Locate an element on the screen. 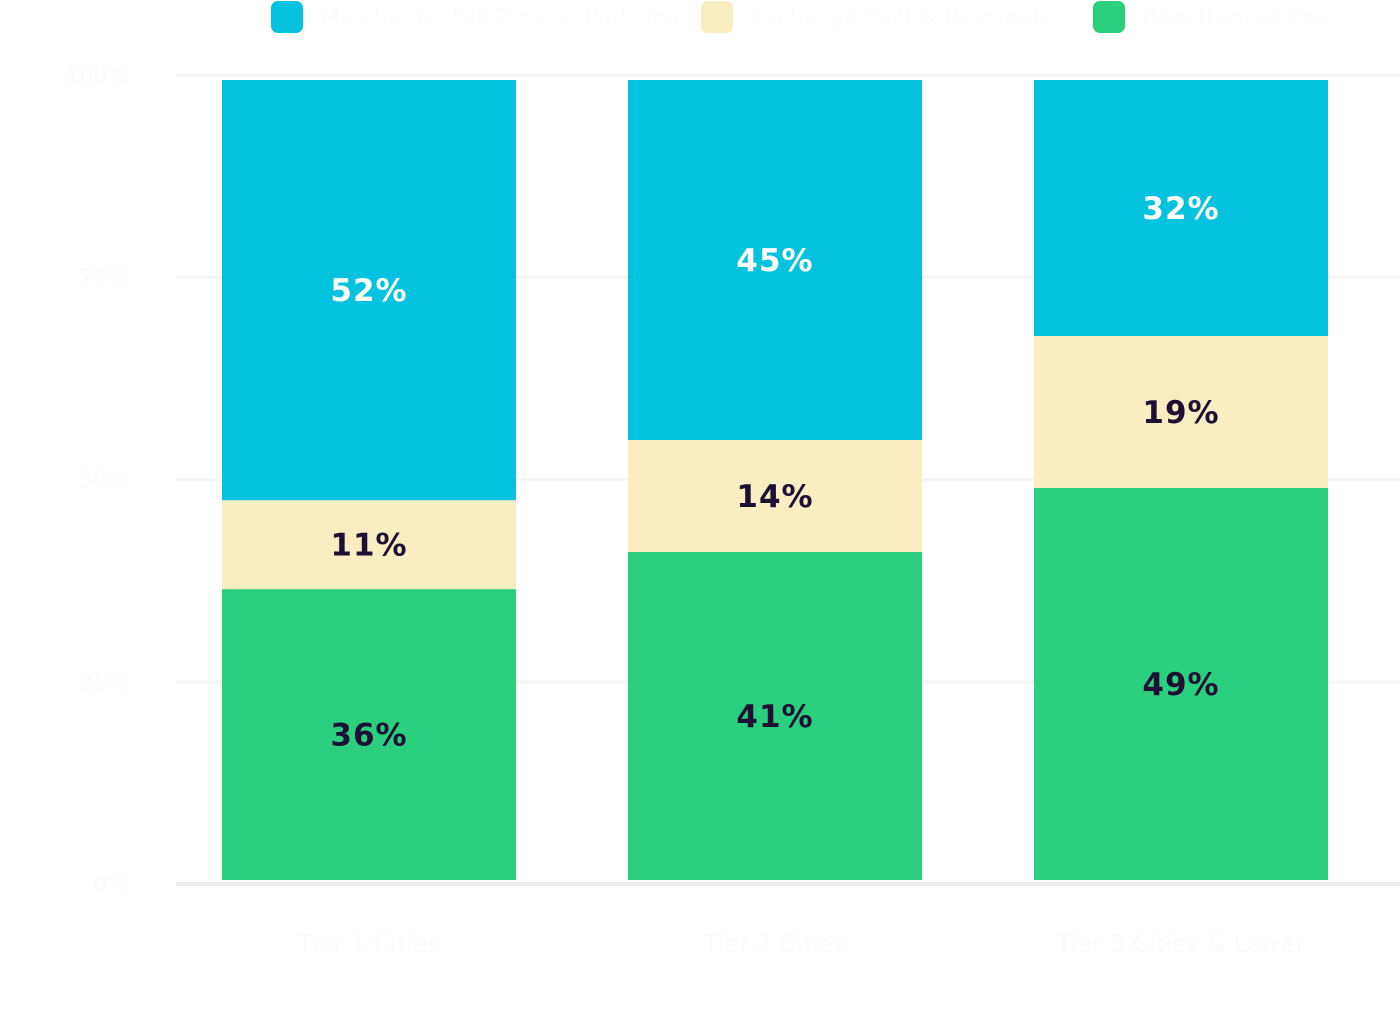 This screenshot has width=1400, height=1030. data-label: 32% is located at coordinates (1180, 209).